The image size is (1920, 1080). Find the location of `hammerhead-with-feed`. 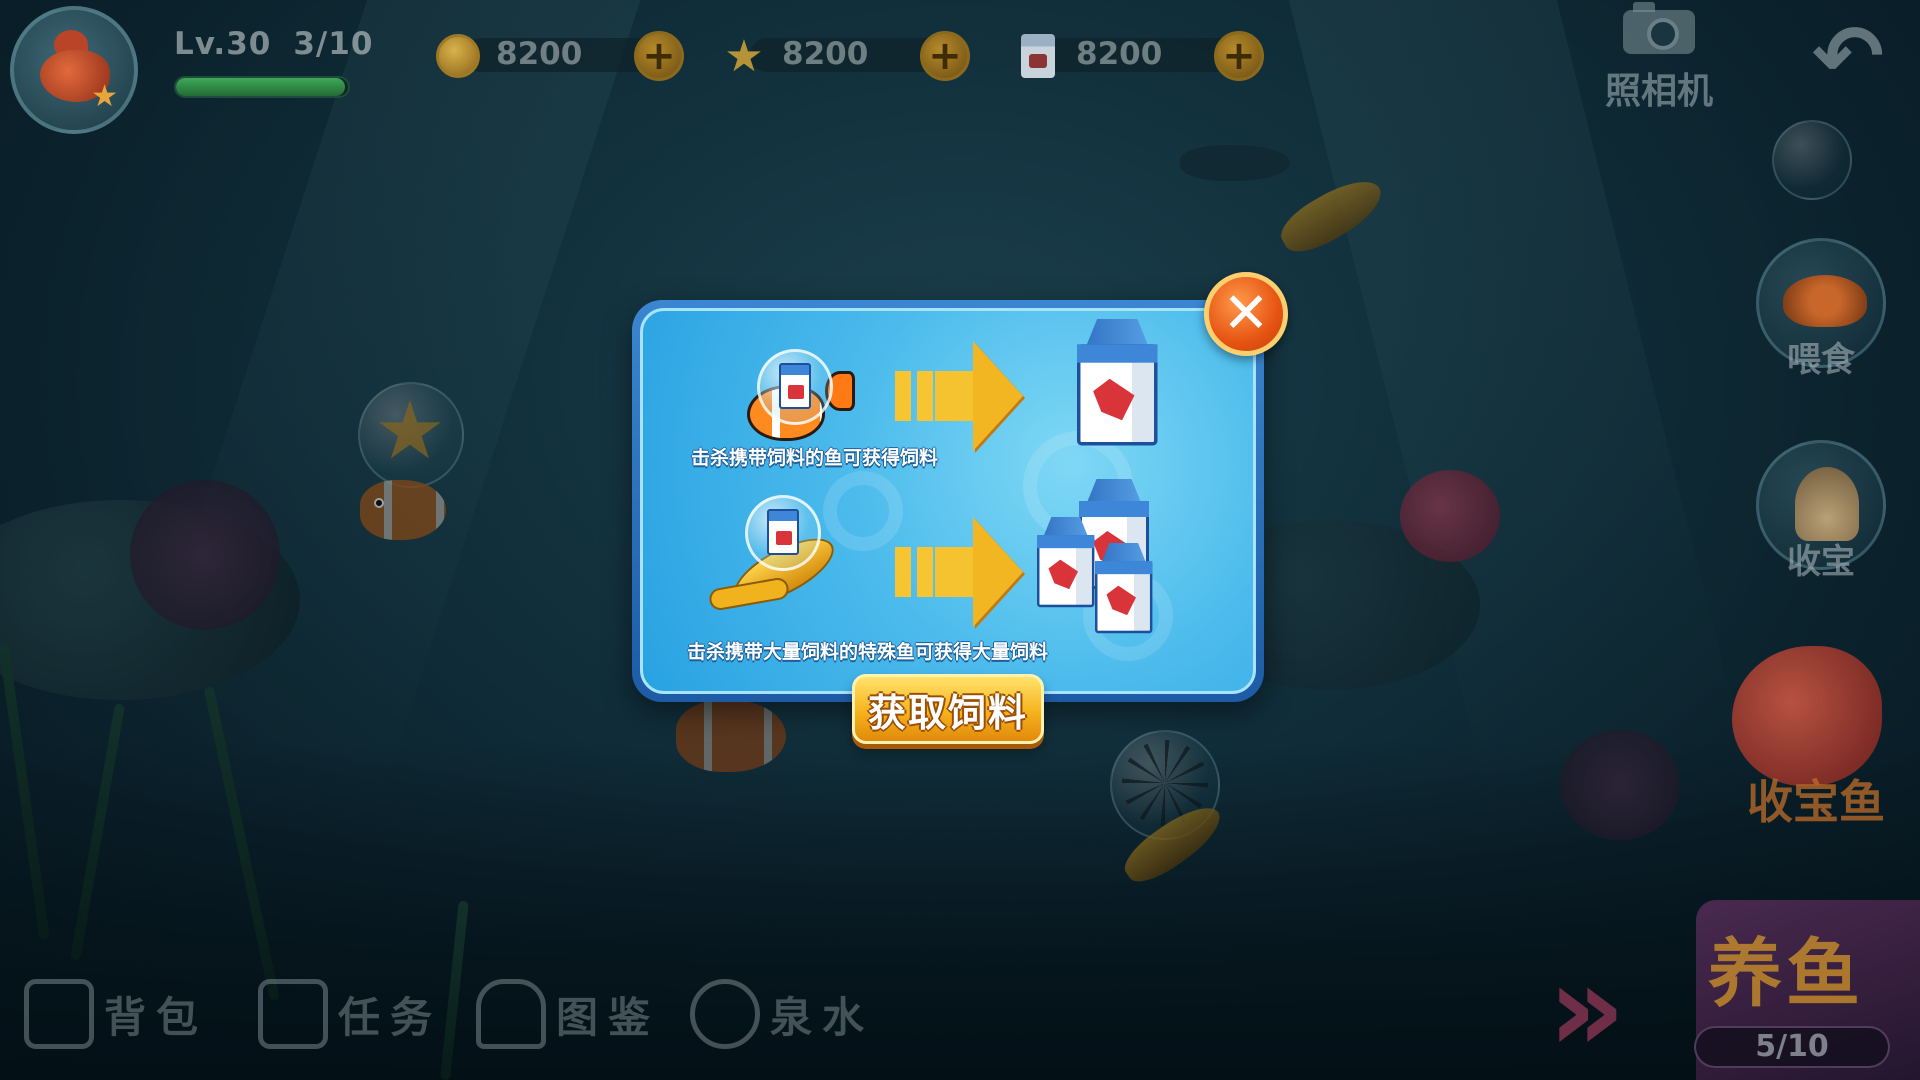

hammerhead-with-feed is located at coordinates (783, 552).